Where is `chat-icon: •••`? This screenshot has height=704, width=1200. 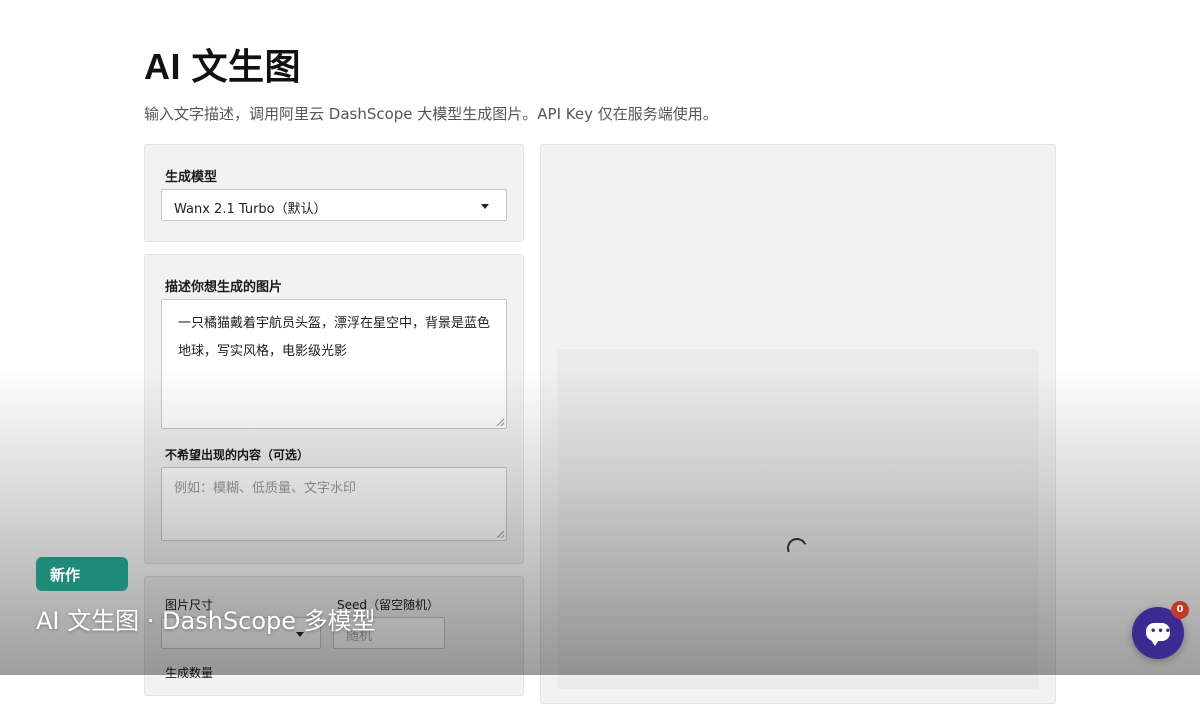 chat-icon: ••• is located at coordinates (1159, 634).